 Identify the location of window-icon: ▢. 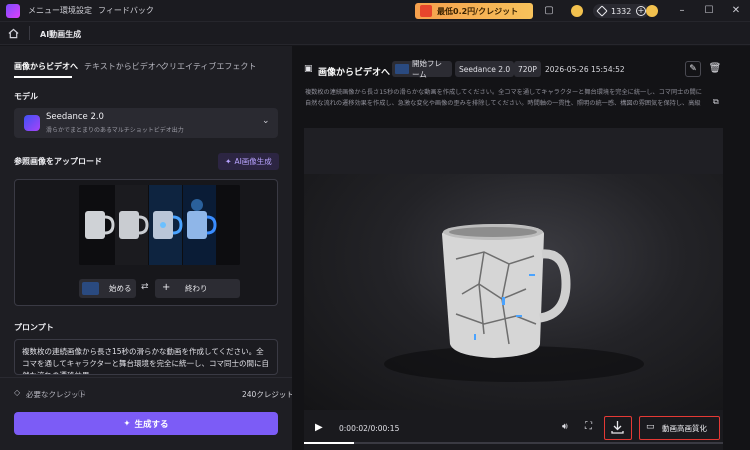
(549, 11).